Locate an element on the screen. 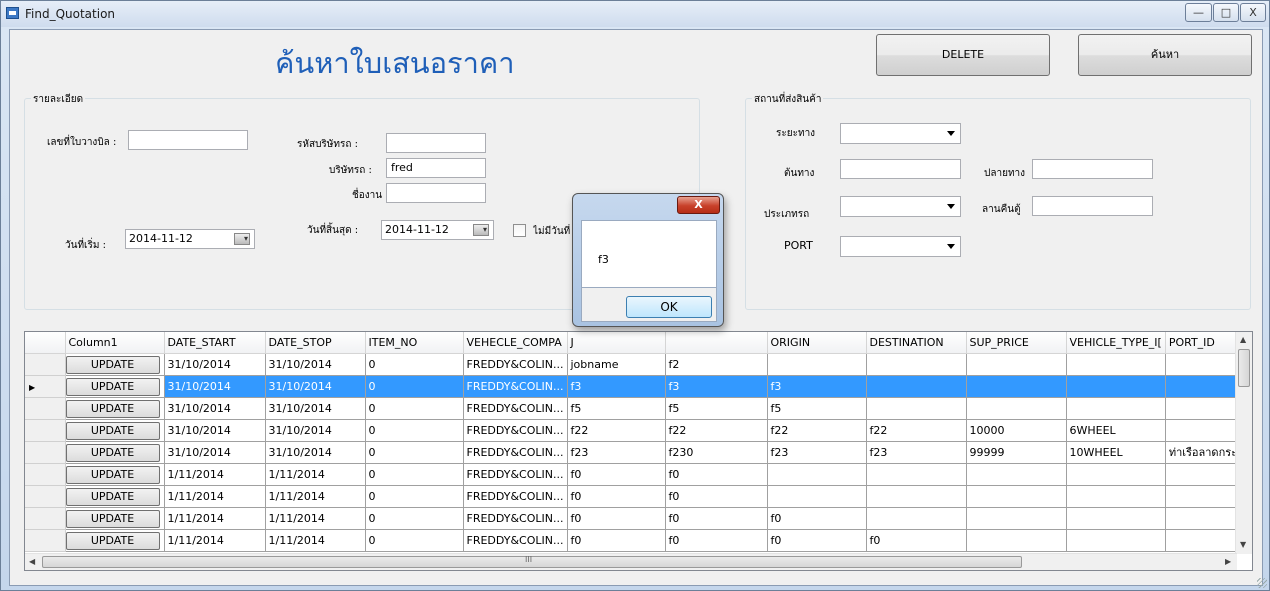 This screenshot has width=1270, height=591. table-cell: f2 is located at coordinates (716, 364).